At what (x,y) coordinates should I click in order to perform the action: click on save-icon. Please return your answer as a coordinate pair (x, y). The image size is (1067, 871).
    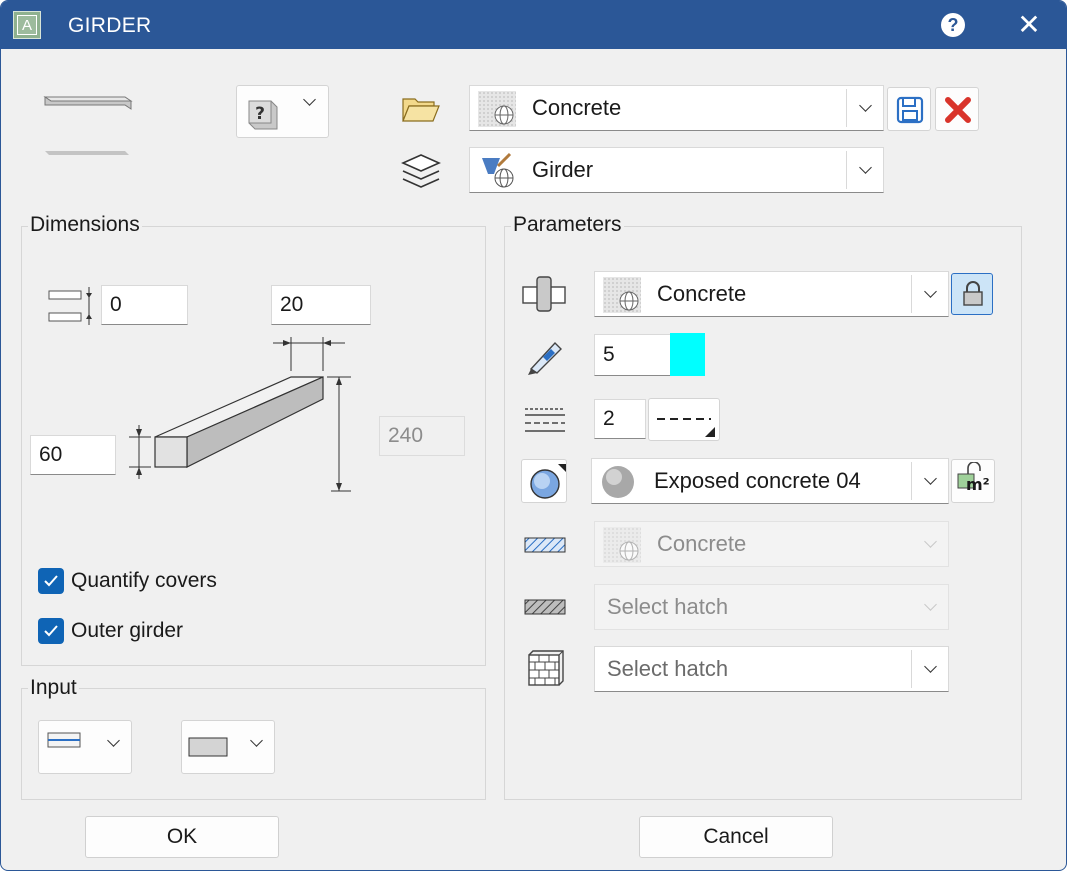
    Looking at the image, I should click on (910, 110).